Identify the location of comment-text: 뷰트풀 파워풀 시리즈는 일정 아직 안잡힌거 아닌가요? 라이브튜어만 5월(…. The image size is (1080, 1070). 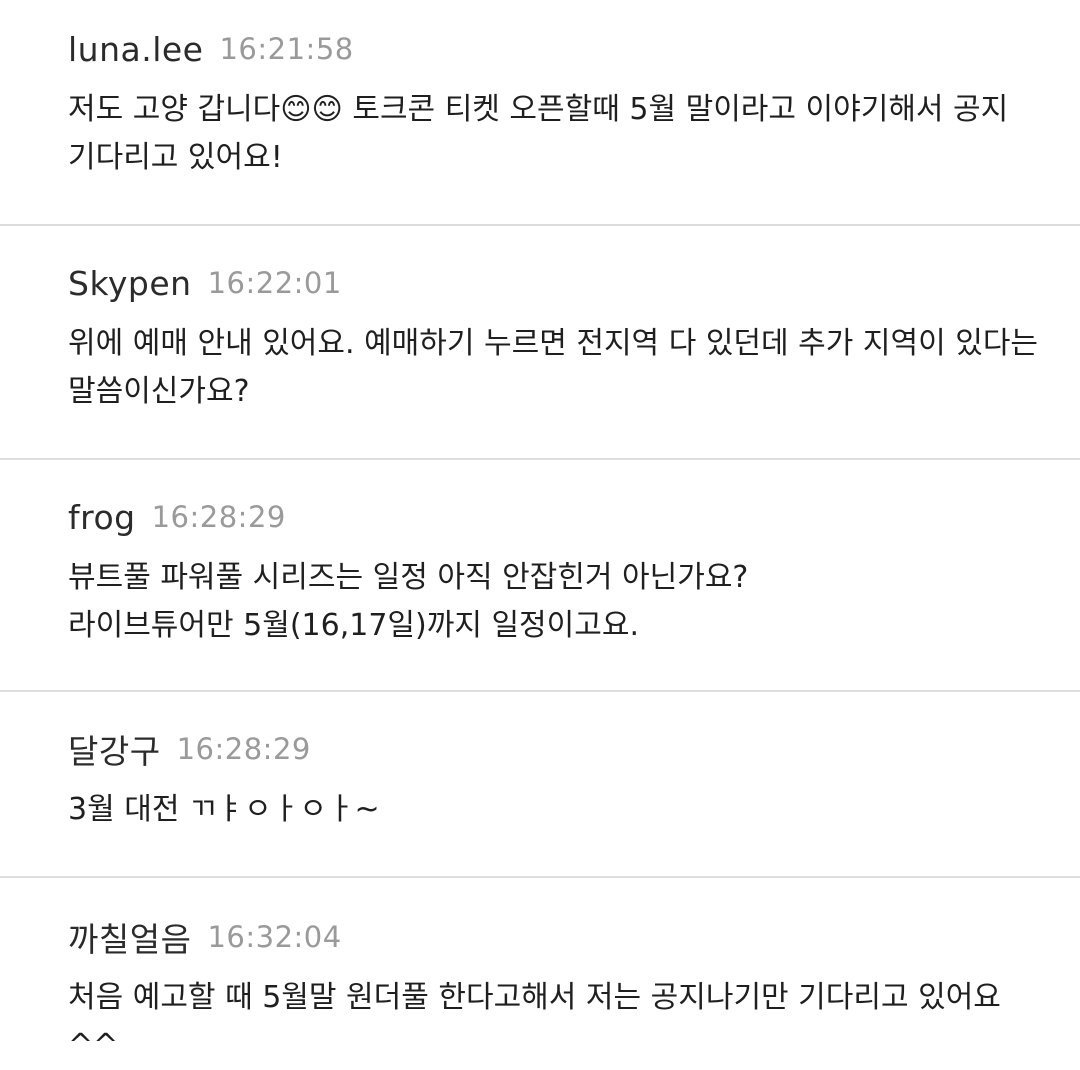
(408, 601).